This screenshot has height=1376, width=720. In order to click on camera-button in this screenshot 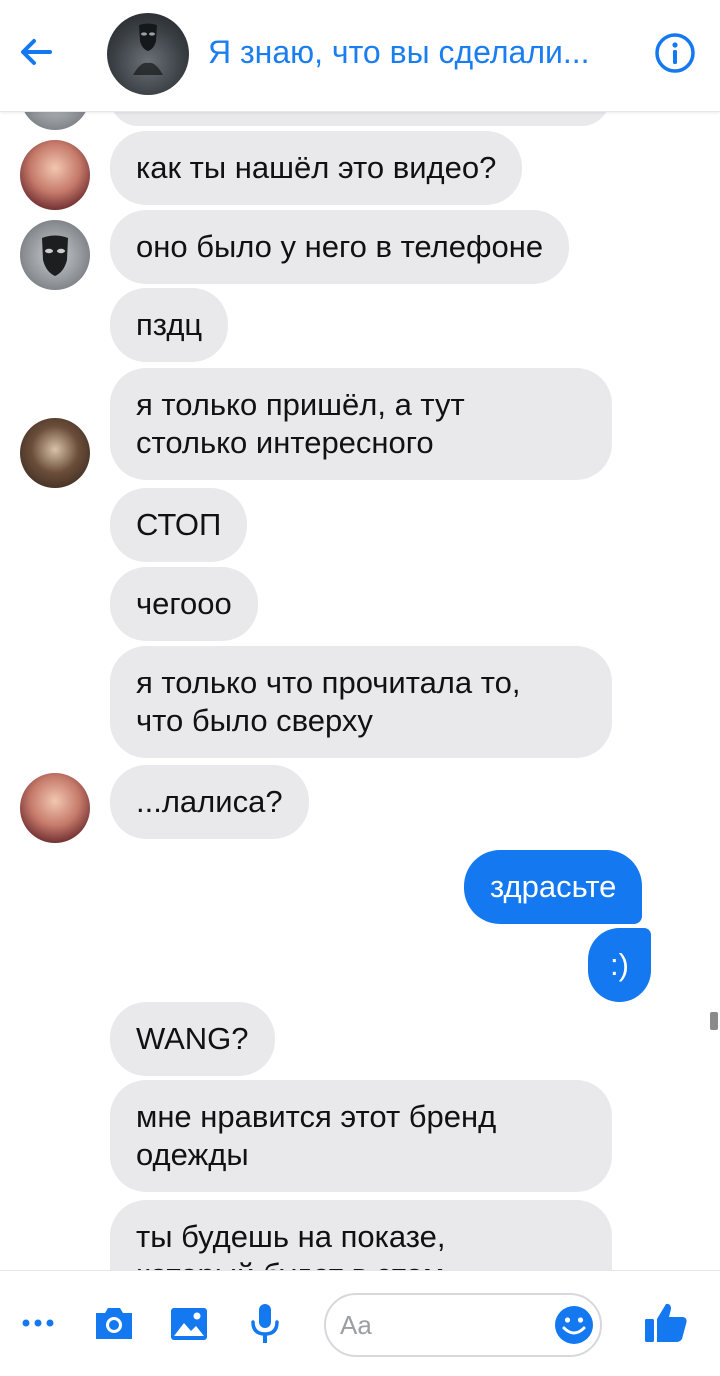, I will do `click(114, 1323)`.